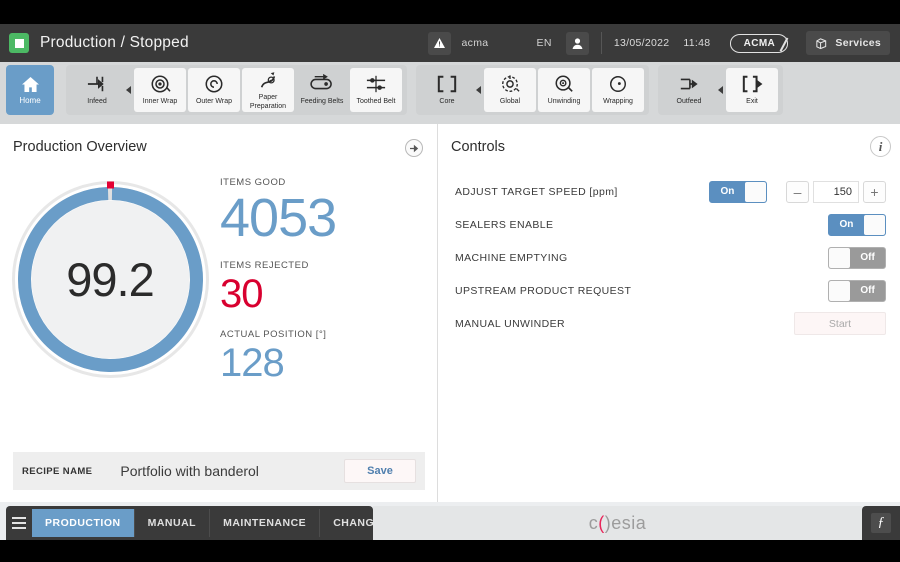 The width and height of the screenshot is (900, 562). Describe the element at coordinates (189, 471) in the screenshot. I see `recipe-name-value: Portfolio with banderol` at that location.